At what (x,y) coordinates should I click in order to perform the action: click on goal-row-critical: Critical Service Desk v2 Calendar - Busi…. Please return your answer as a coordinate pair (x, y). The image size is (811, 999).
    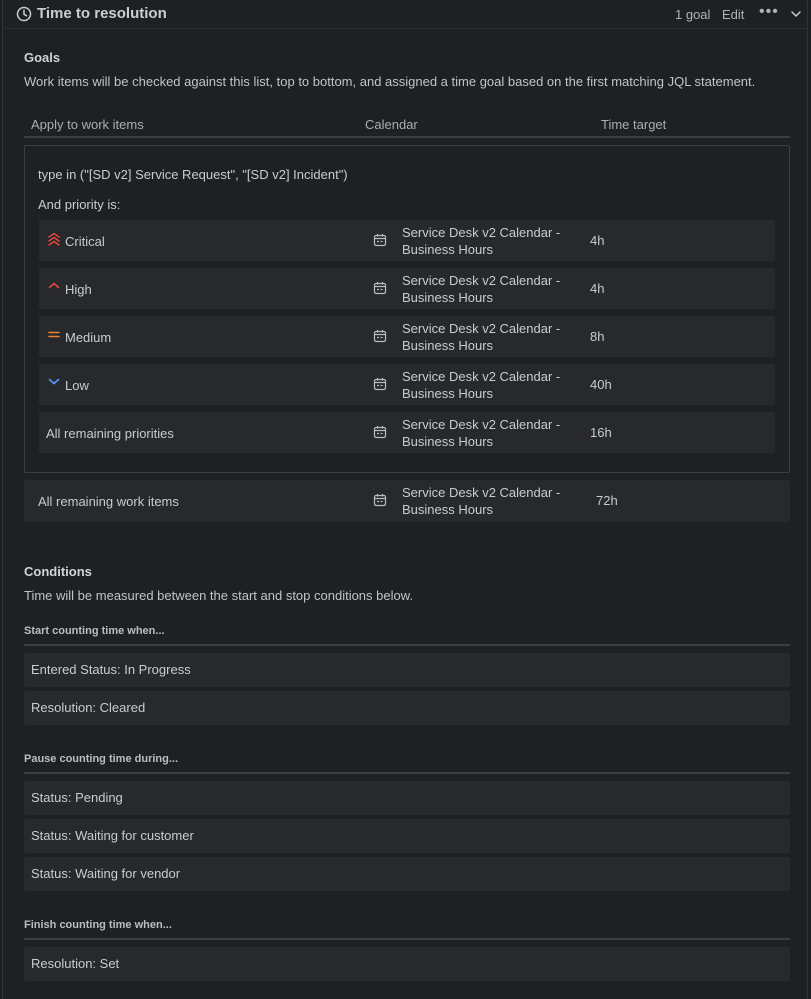
    Looking at the image, I should click on (407, 240).